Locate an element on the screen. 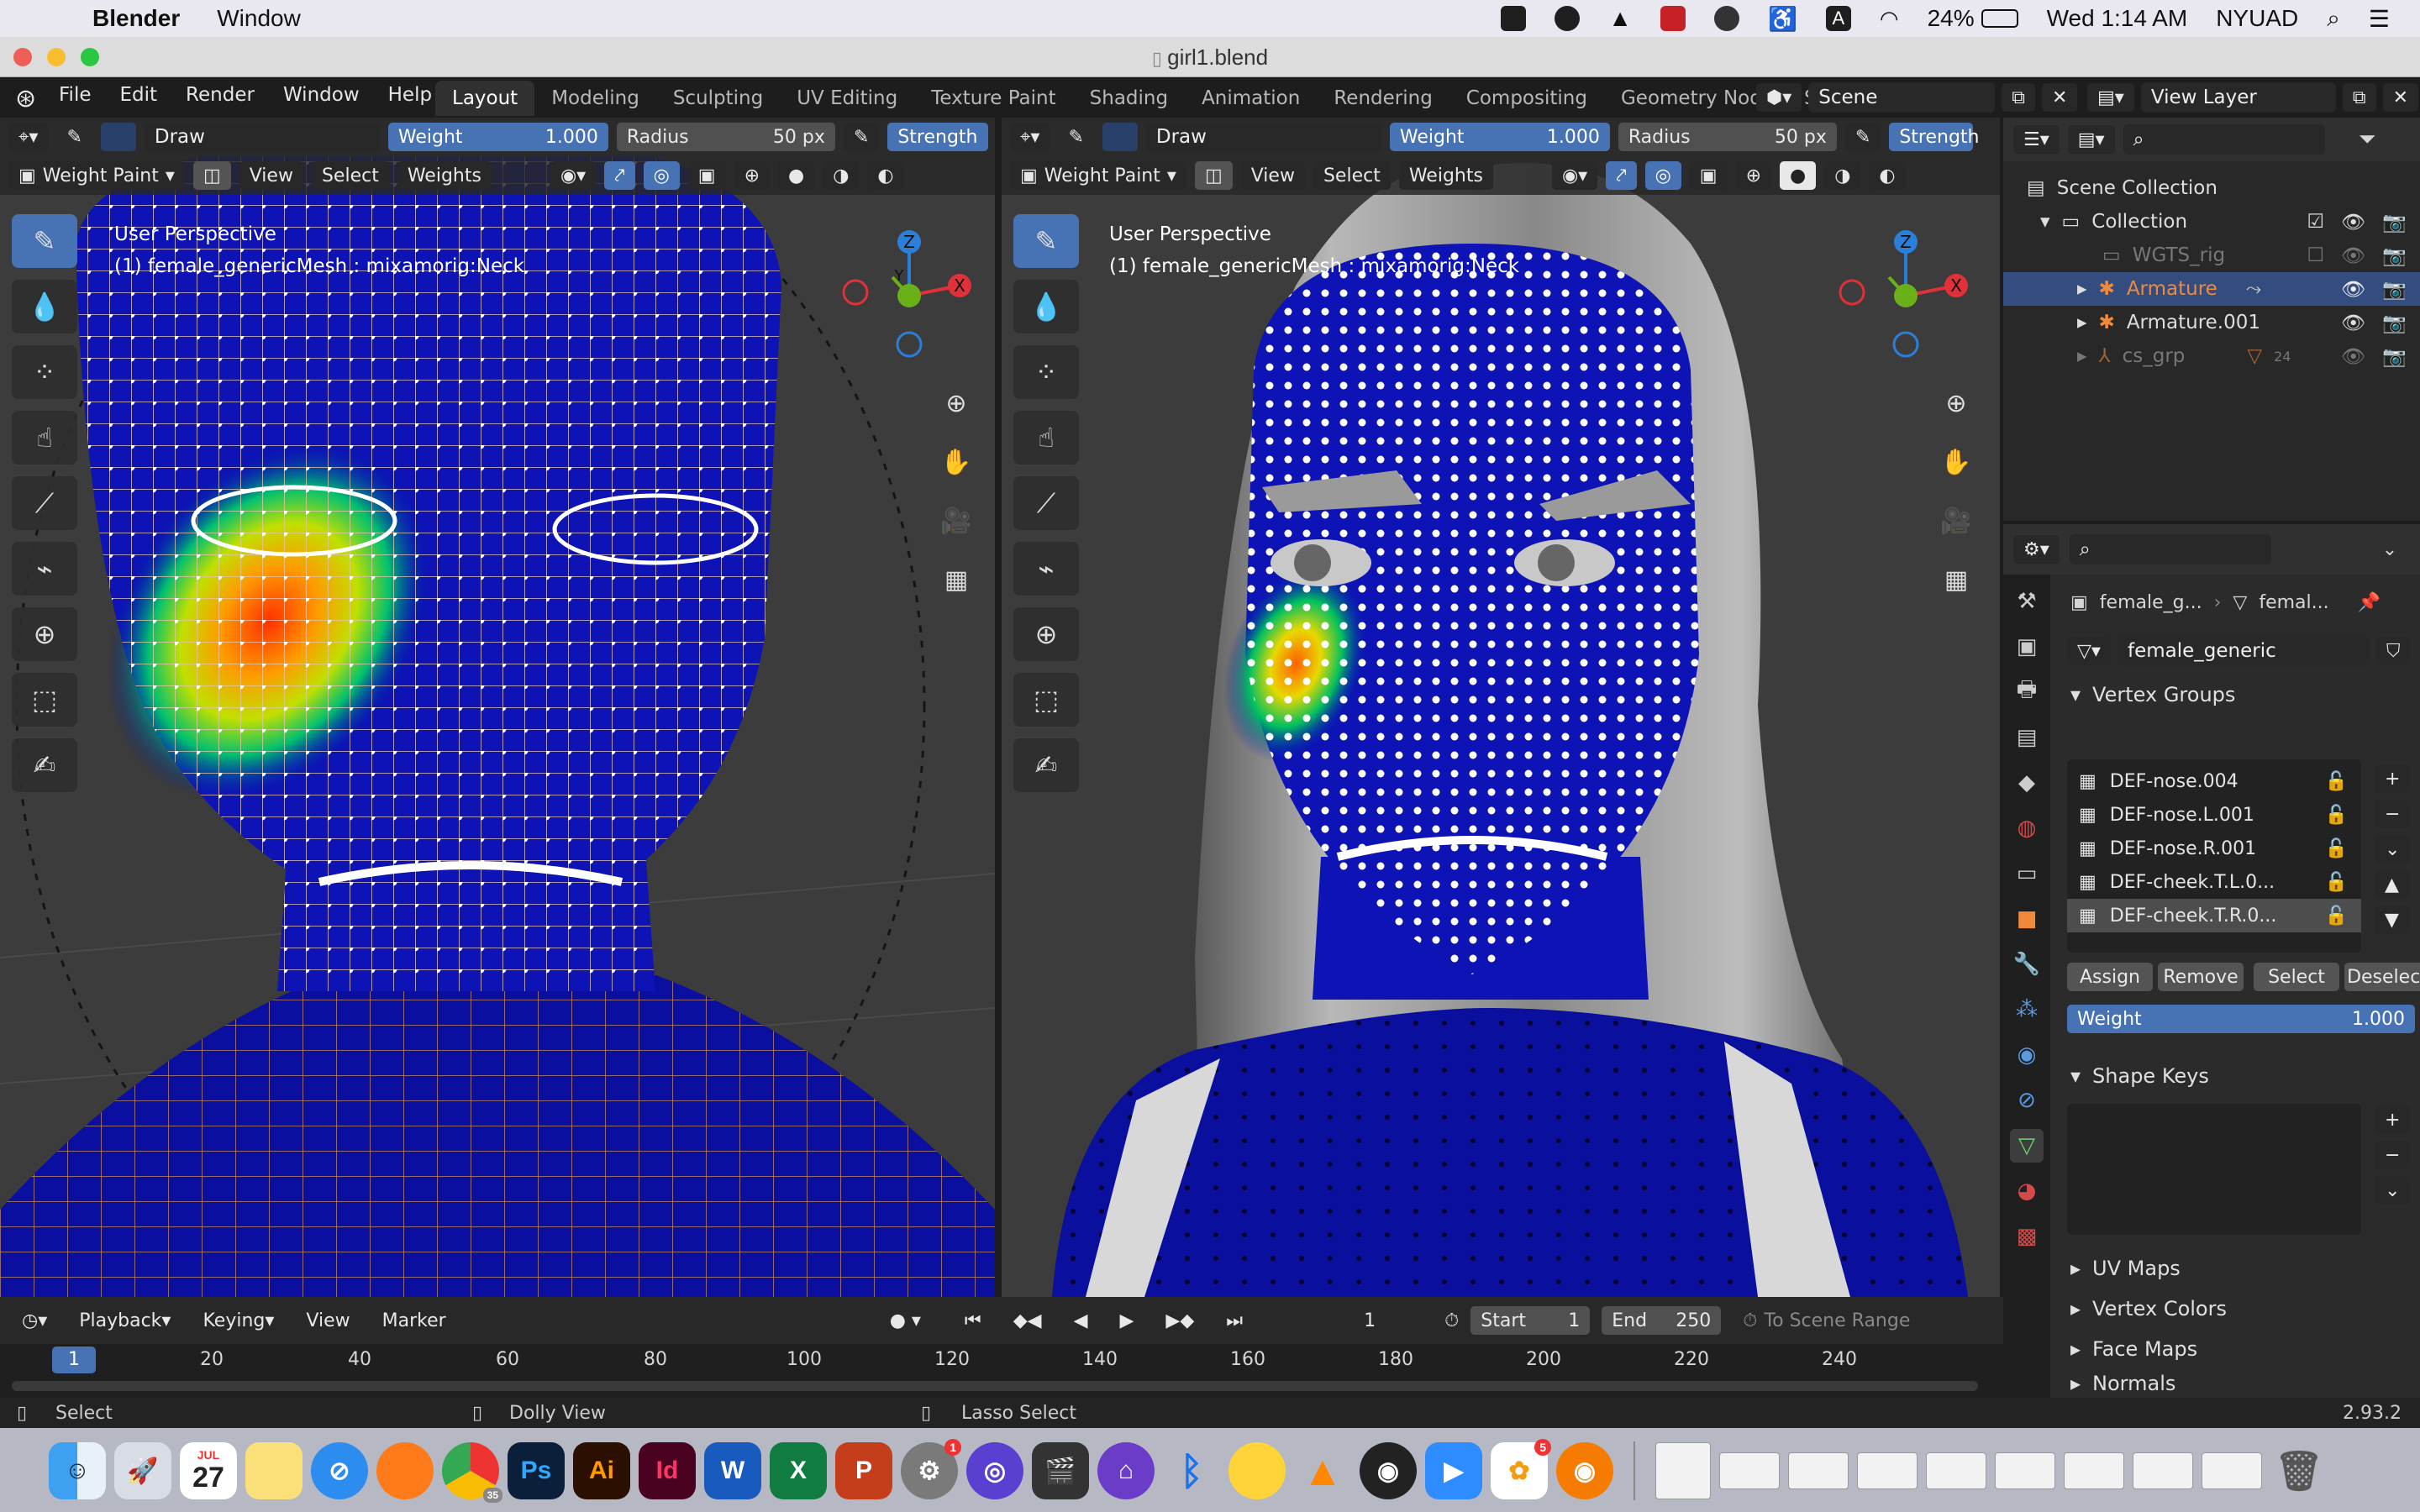  pin-icon: 📌 is located at coordinates (2369, 602).